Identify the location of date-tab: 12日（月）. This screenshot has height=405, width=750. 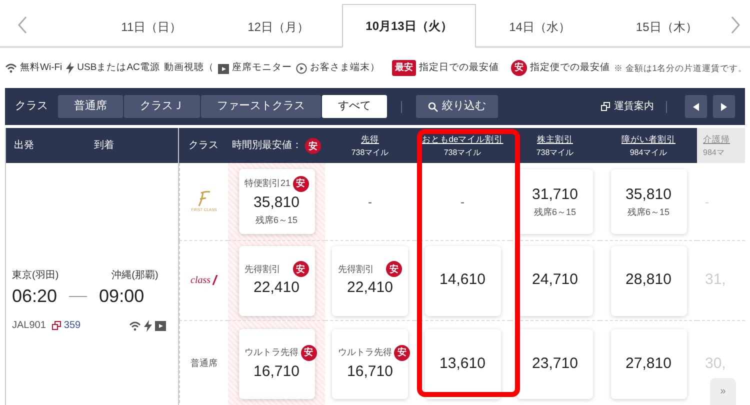
(278, 27).